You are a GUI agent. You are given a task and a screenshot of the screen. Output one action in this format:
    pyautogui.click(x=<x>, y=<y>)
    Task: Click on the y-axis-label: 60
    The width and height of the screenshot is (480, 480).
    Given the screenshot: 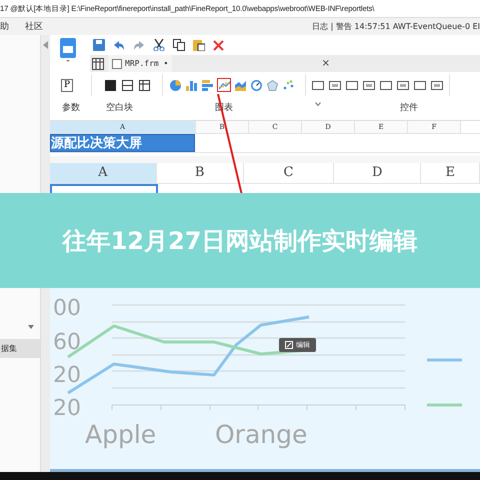 What is the action you would take?
    pyautogui.click(x=67, y=342)
    